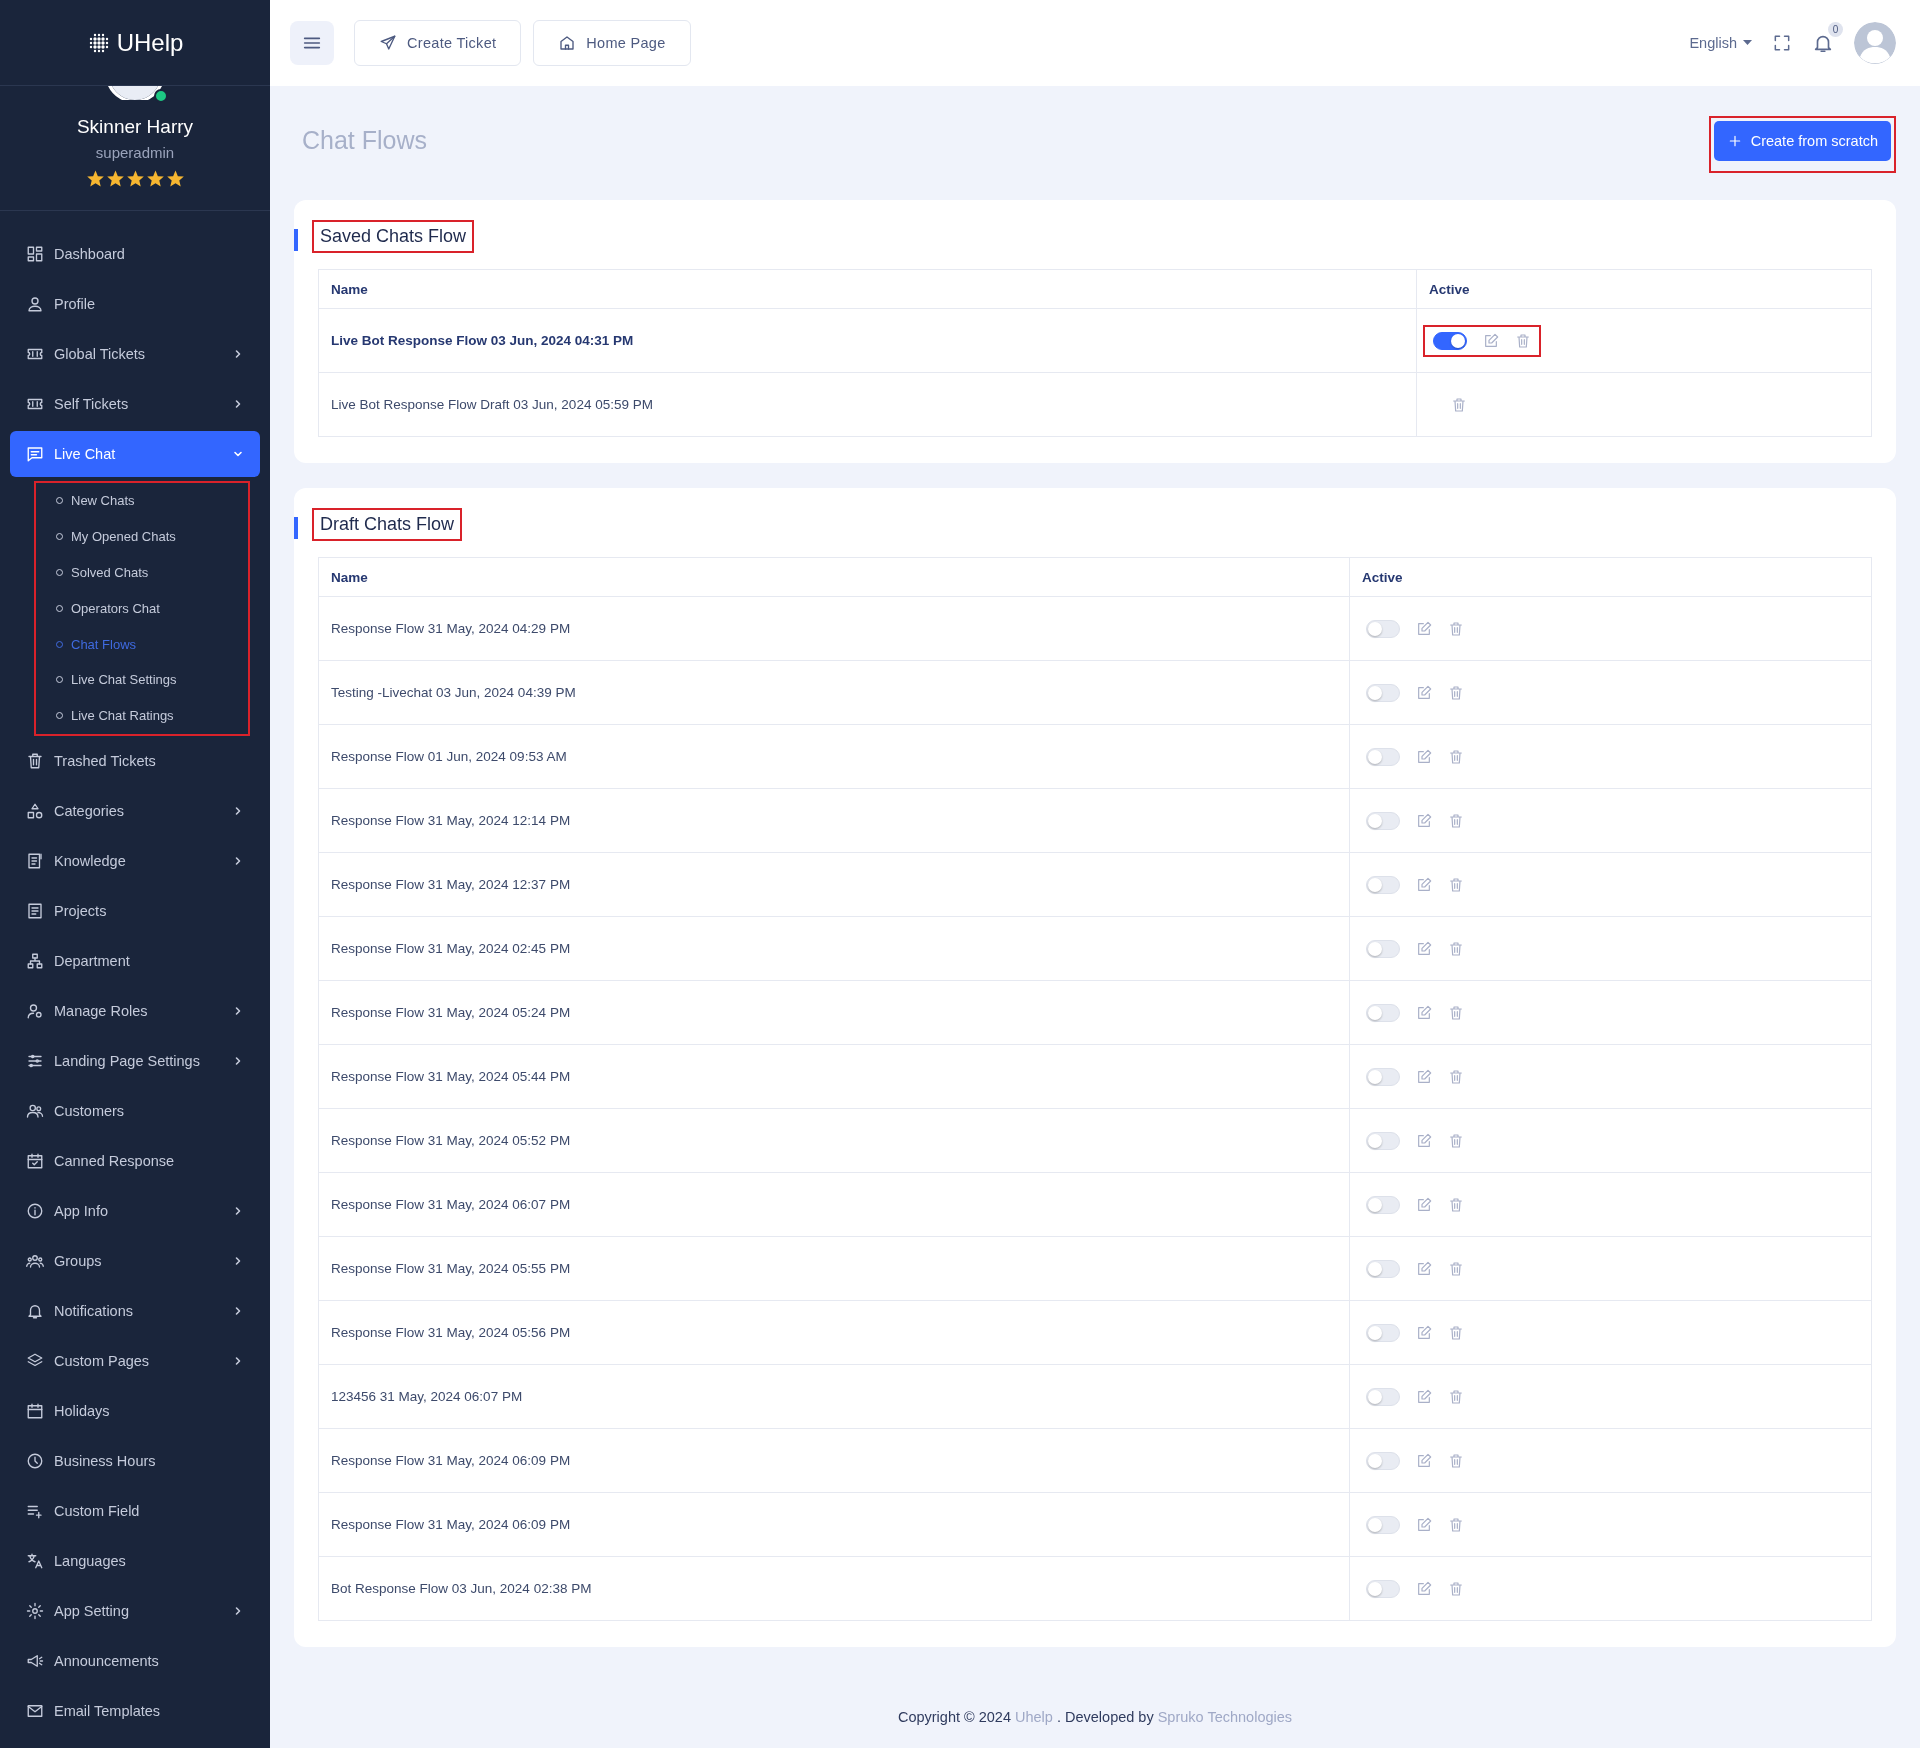  Describe the element at coordinates (1747, 43) in the screenshot. I see `caret-icon` at that location.